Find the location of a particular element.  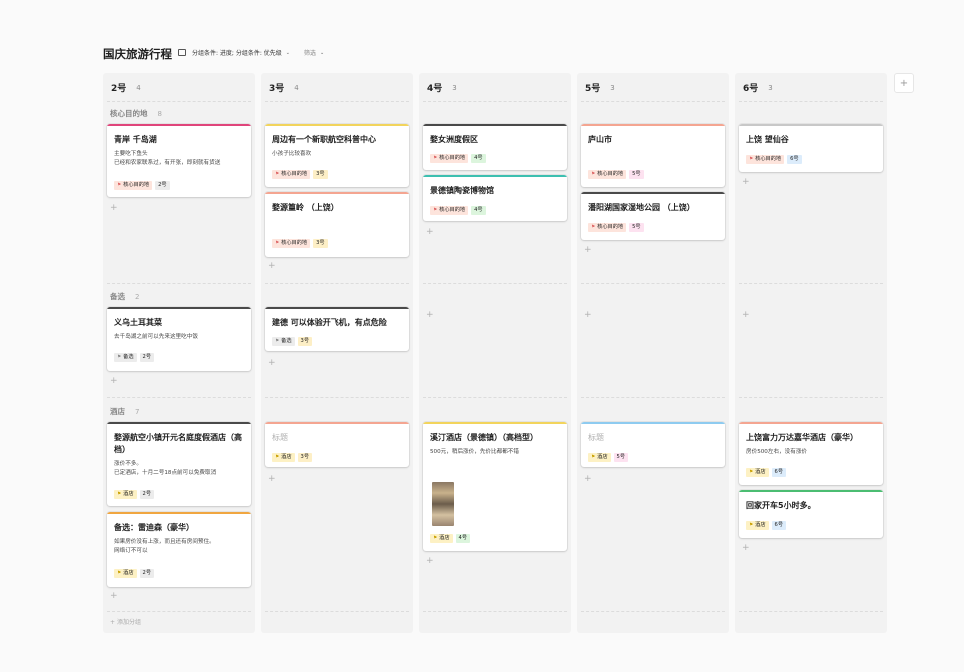

tag-day: 5号 is located at coordinates (636, 227).